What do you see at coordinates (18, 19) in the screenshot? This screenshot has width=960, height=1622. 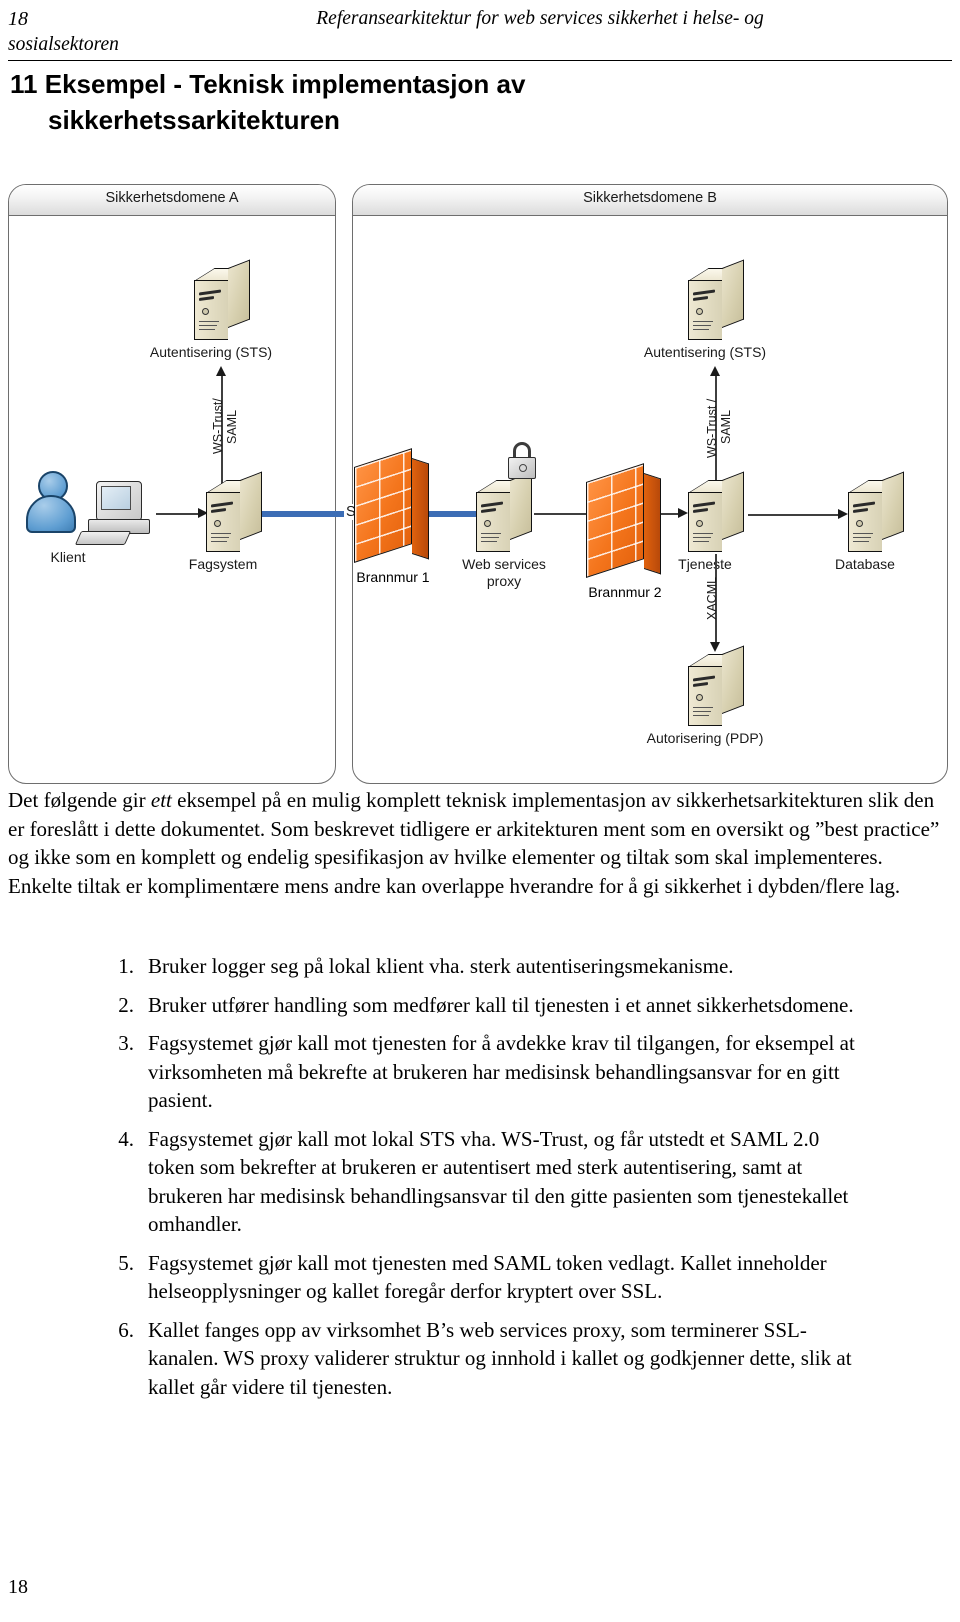 I see `header-page-number: 18` at bounding box center [18, 19].